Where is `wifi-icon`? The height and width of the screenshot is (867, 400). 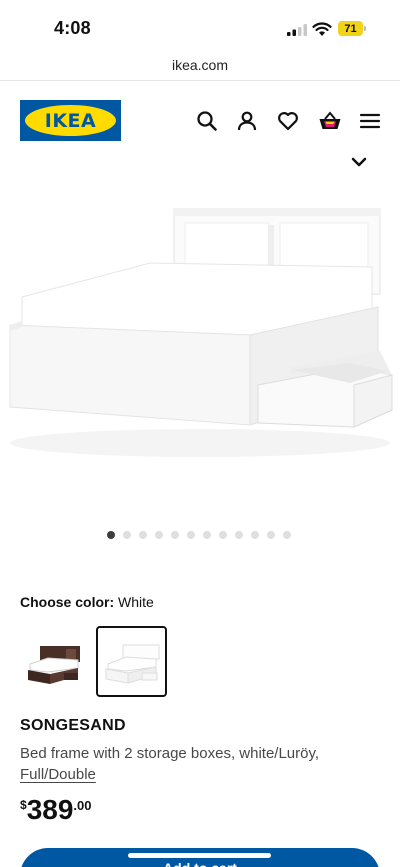 wifi-icon is located at coordinates (322, 29).